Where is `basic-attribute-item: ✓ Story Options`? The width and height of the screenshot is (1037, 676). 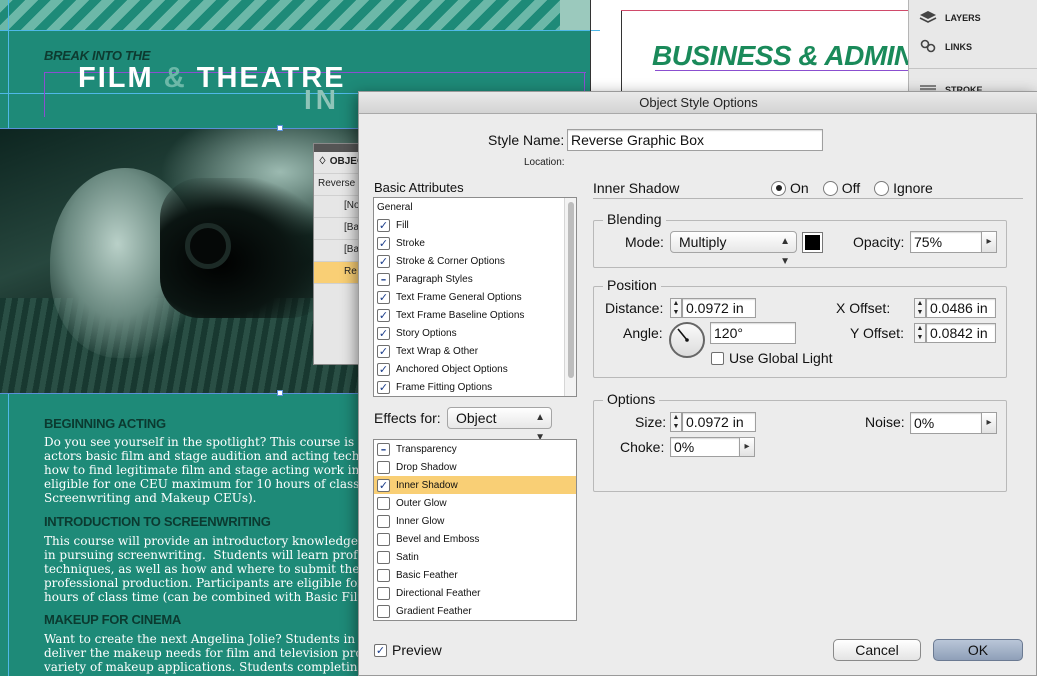 basic-attribute-item: ✓ Story Options is located at coordinates (475, 333).